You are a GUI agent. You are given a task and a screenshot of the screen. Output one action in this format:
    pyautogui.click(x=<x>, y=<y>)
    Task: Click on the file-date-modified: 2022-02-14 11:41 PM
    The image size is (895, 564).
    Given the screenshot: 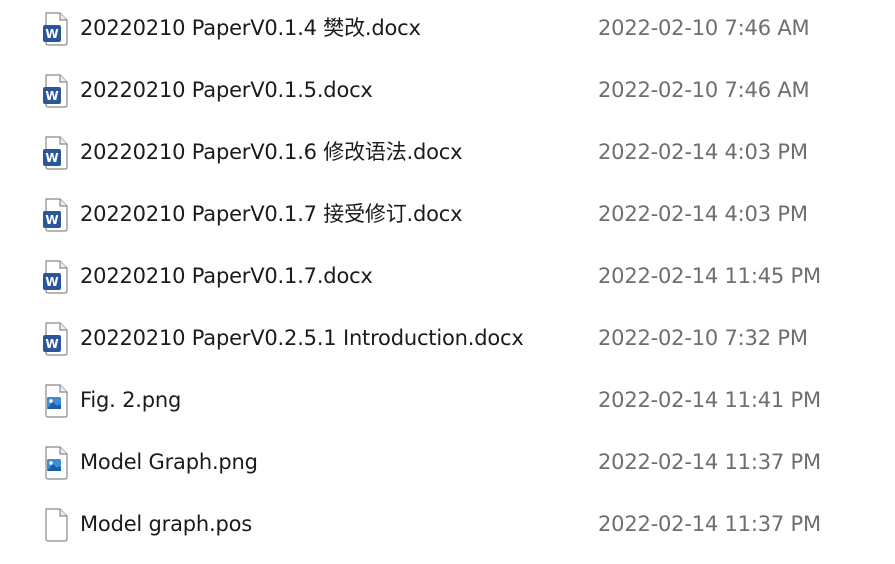 What is the action you would take?
    pyautogui.click(x=709, y=400)
    